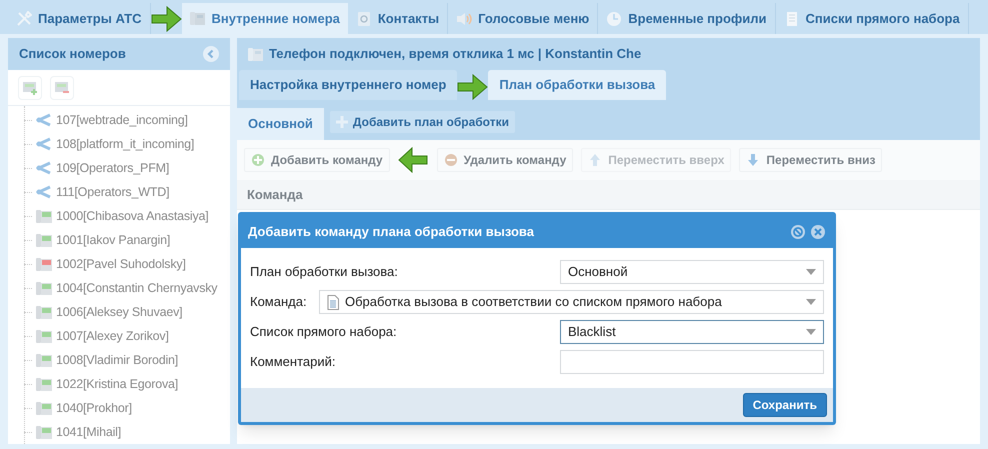 Image resolution: width=988 pixels, height=449 pixels. Describe the element at coordinates (692, 272) in the screenshot. I see `select-field: Основной` at that location.